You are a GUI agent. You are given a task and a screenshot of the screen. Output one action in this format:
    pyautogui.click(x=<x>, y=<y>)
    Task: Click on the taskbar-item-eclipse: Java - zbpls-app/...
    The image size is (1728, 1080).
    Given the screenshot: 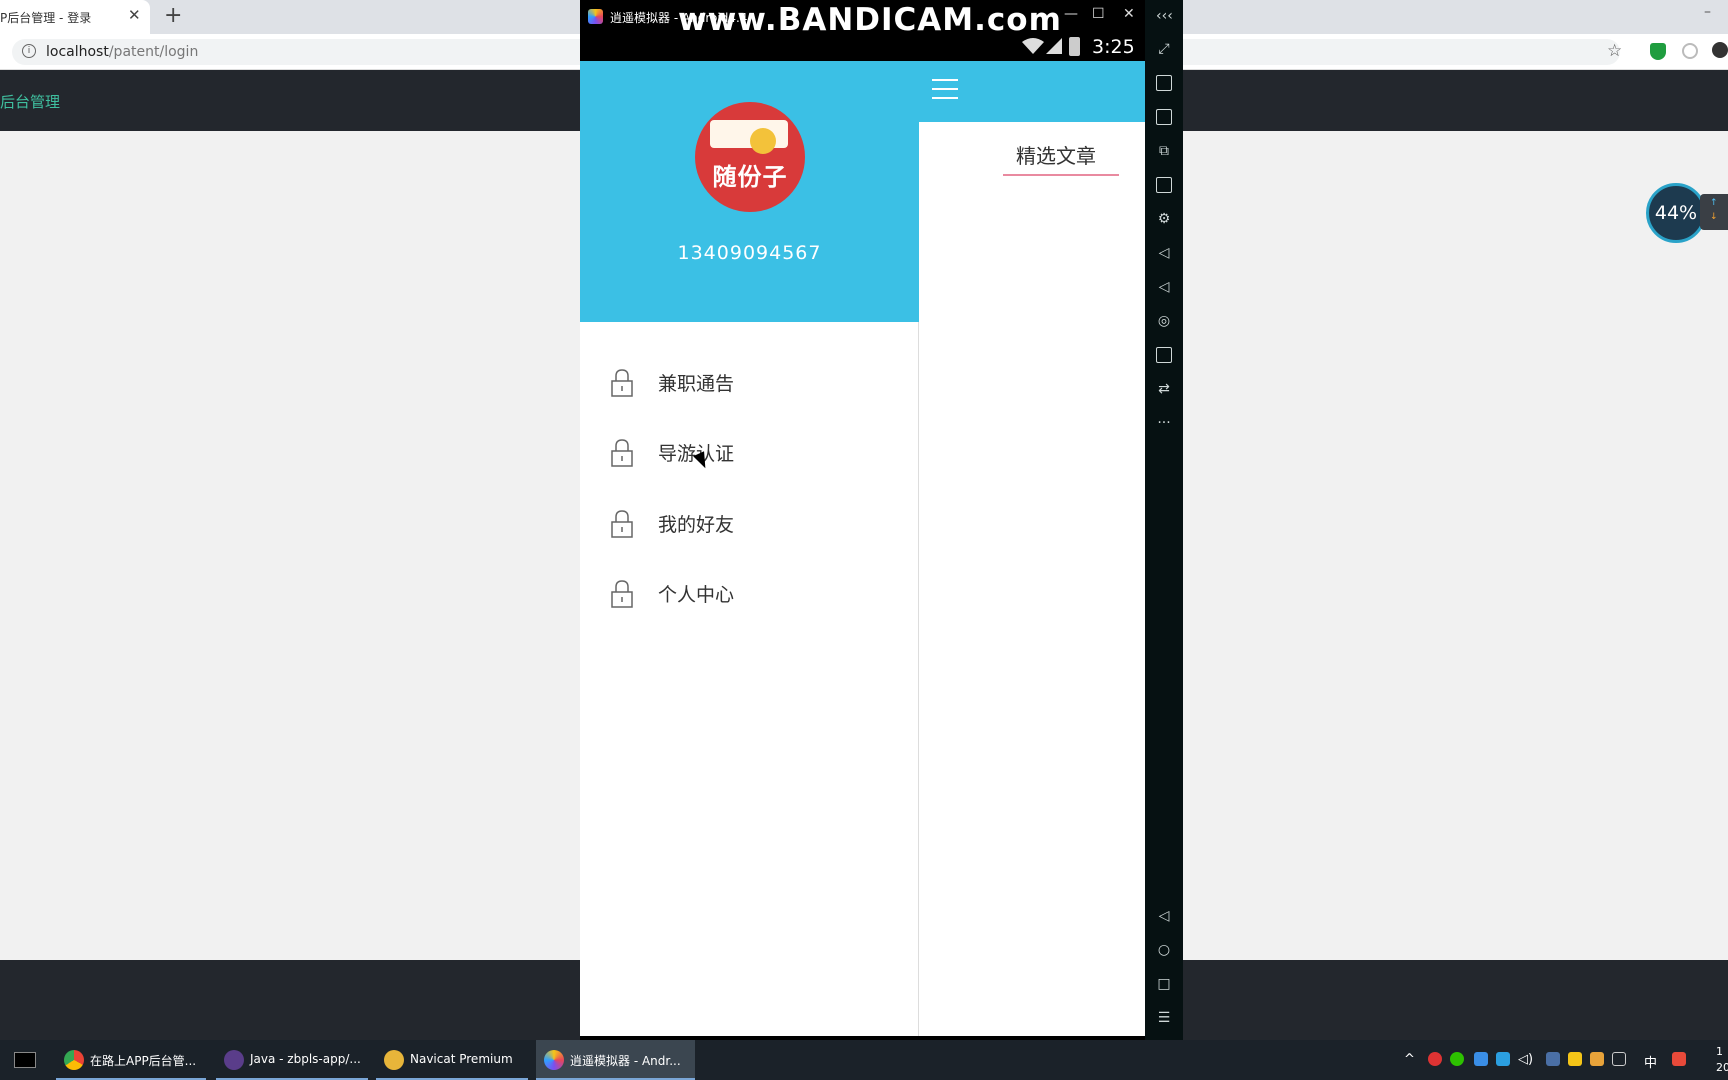 What is the action you would take?
    pyautogui.click(x=292, y=1060)
    